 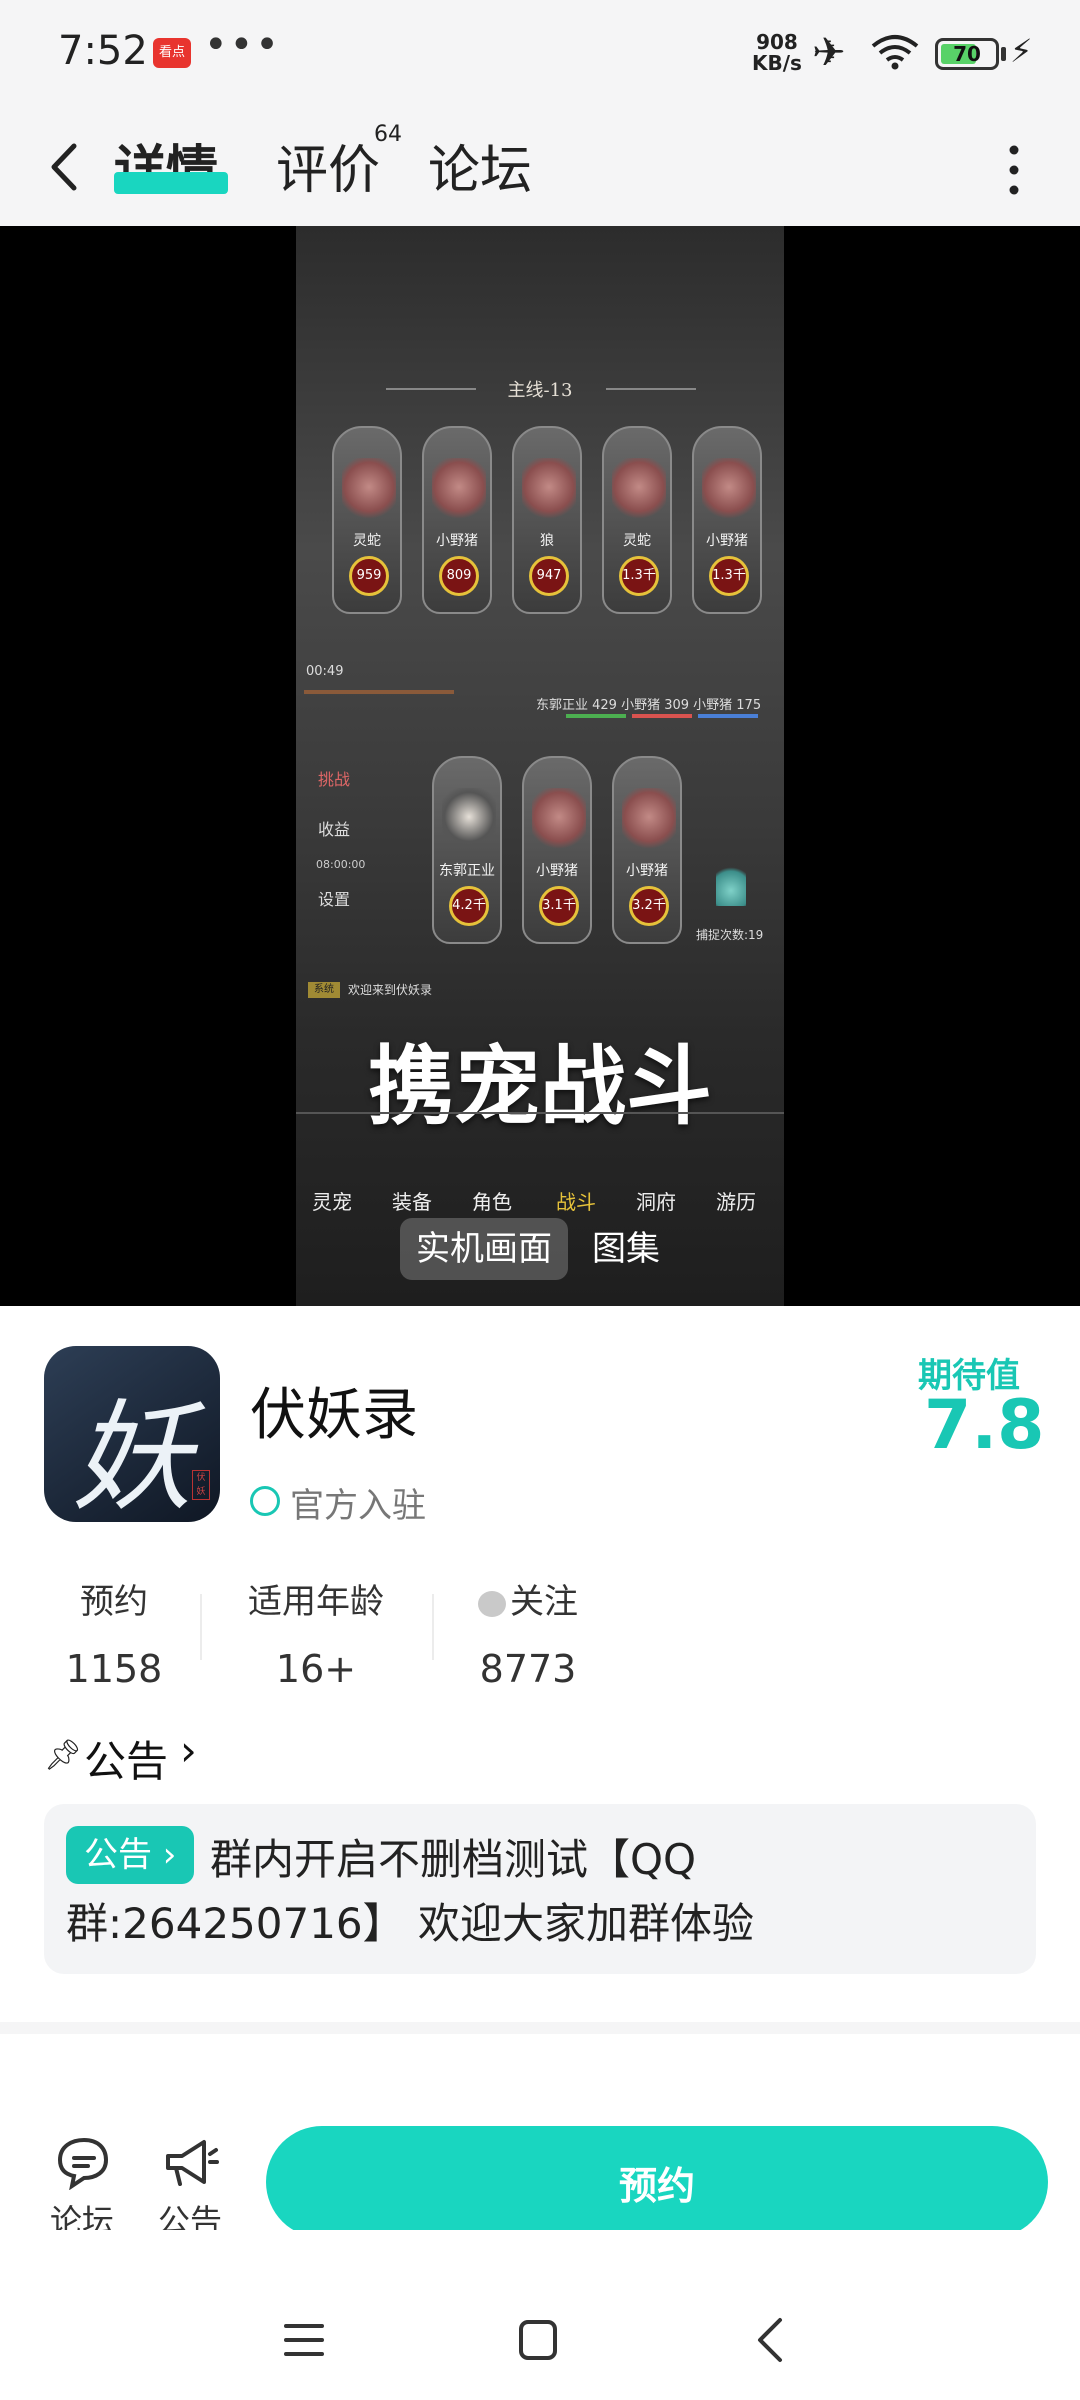 What do you see at coordinates (132, 1434) in the screenshot?
I see `app-icon: 妖 伏妖` at bounding box center [132, 1434].